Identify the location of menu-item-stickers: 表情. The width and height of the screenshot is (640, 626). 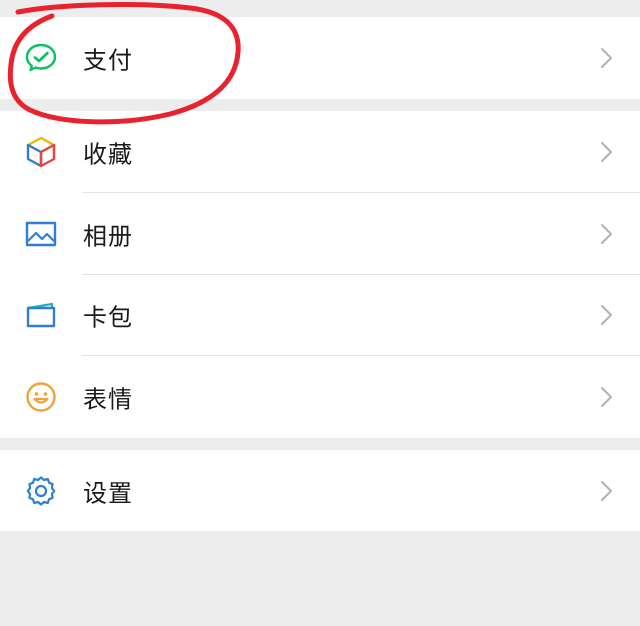
(320, 397).